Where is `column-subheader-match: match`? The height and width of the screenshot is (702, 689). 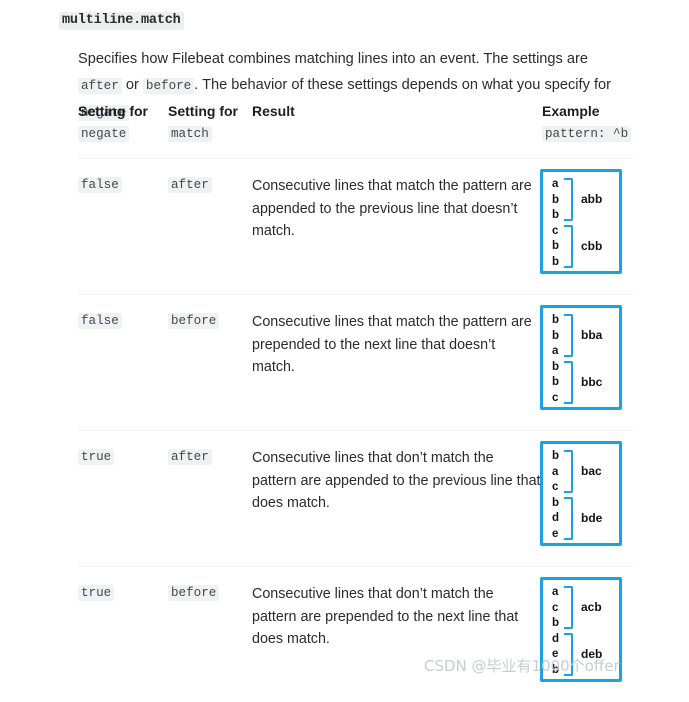 column-subheader-match: match is located at coordinates (190, 133).